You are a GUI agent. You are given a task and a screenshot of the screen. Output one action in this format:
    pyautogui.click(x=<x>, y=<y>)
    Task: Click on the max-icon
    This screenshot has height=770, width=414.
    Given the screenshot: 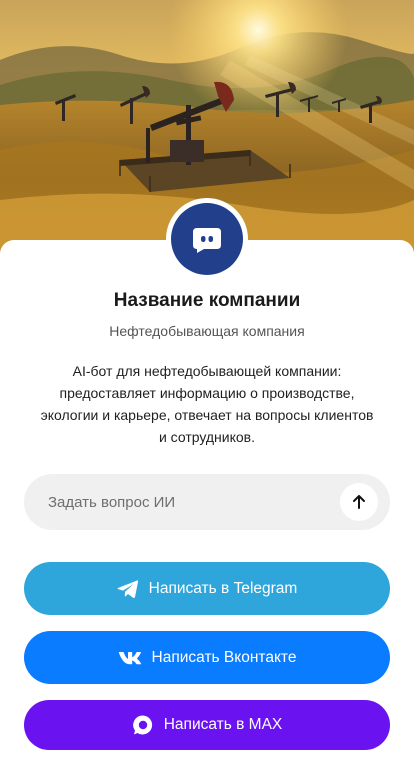 What is the action you would take?
    pyautogui.click(x=143, y=725)
    